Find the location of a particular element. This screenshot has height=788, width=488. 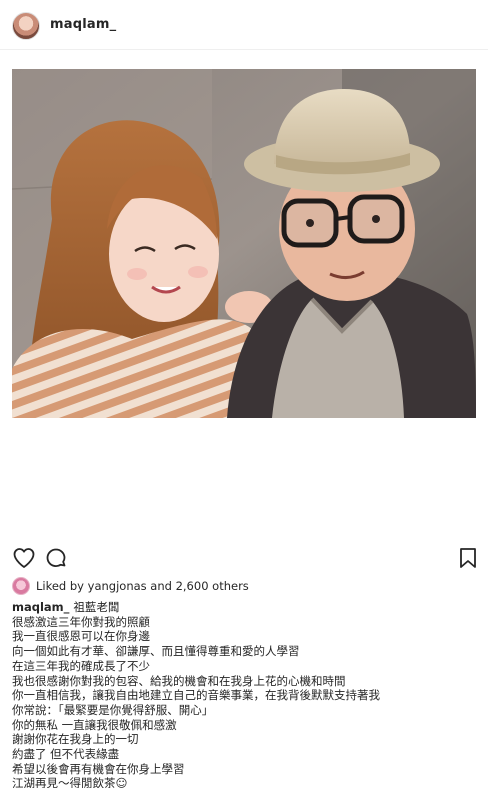

caption-line: 你一直相信我，讓我自由地建立自己的音樂事業，在我背後默默支持著我 is located at coordinates (196, 695).